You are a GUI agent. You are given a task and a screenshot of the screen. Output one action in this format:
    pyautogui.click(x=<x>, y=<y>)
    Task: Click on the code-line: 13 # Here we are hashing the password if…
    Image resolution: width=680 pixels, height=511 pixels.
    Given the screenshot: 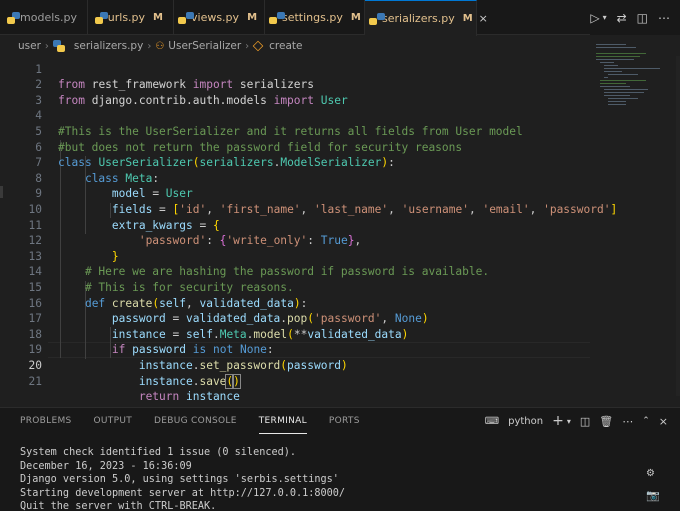 What is the action you would take?
    pyautogui.click(x=295, y=256)
    